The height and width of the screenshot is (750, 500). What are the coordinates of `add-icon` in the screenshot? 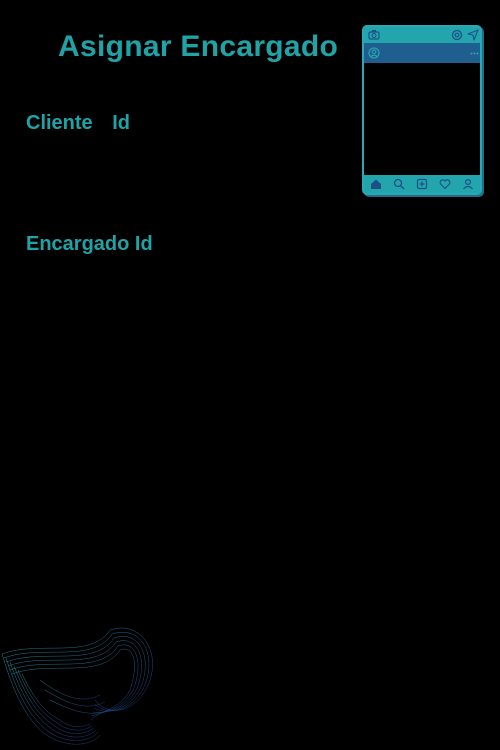 It's located at (422, 184).